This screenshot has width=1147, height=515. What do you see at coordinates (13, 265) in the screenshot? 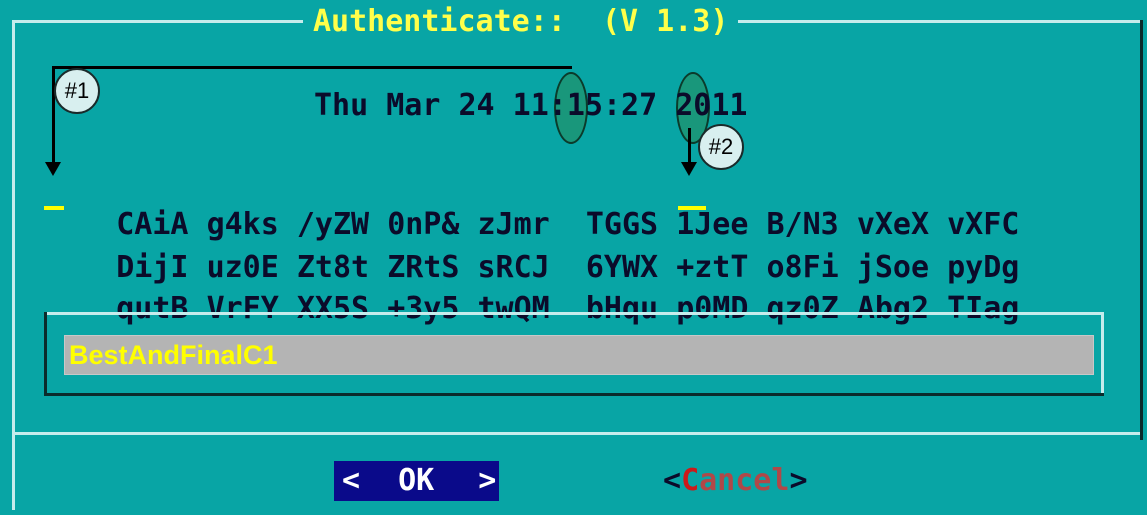
I see `frame-left-border` at bounding box center [13, 265].